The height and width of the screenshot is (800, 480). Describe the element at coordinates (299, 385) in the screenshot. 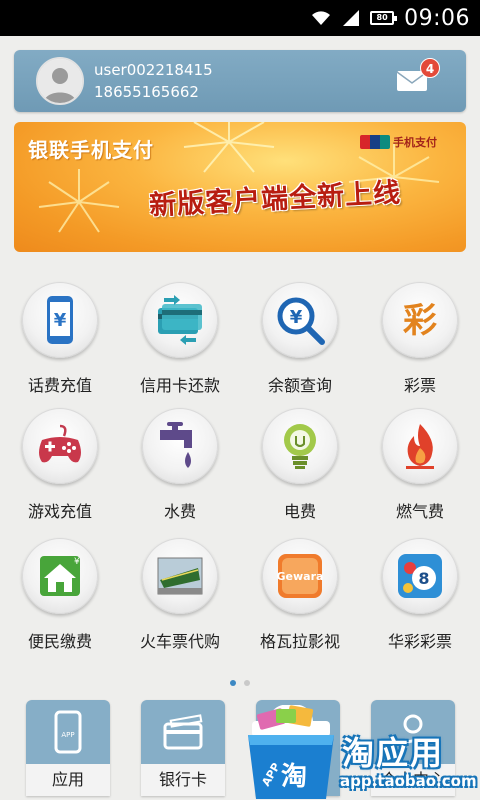

I see `grid-label: 余额查询` at that location.